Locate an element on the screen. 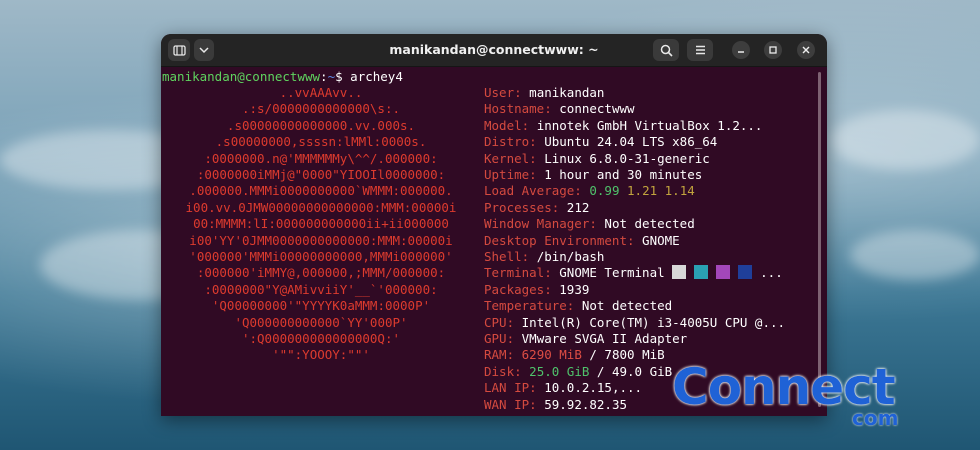  logo-line: .s00000000000000.vv.000s. is located at coordinates (321, 125).